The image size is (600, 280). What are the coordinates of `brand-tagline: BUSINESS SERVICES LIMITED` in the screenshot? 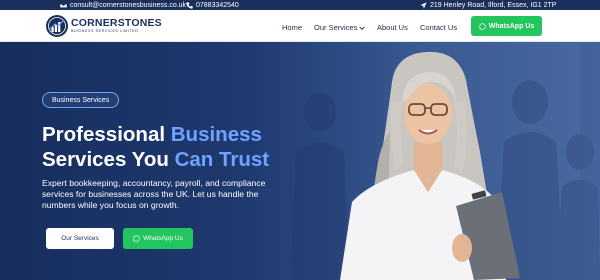 It's located at (105, 30).